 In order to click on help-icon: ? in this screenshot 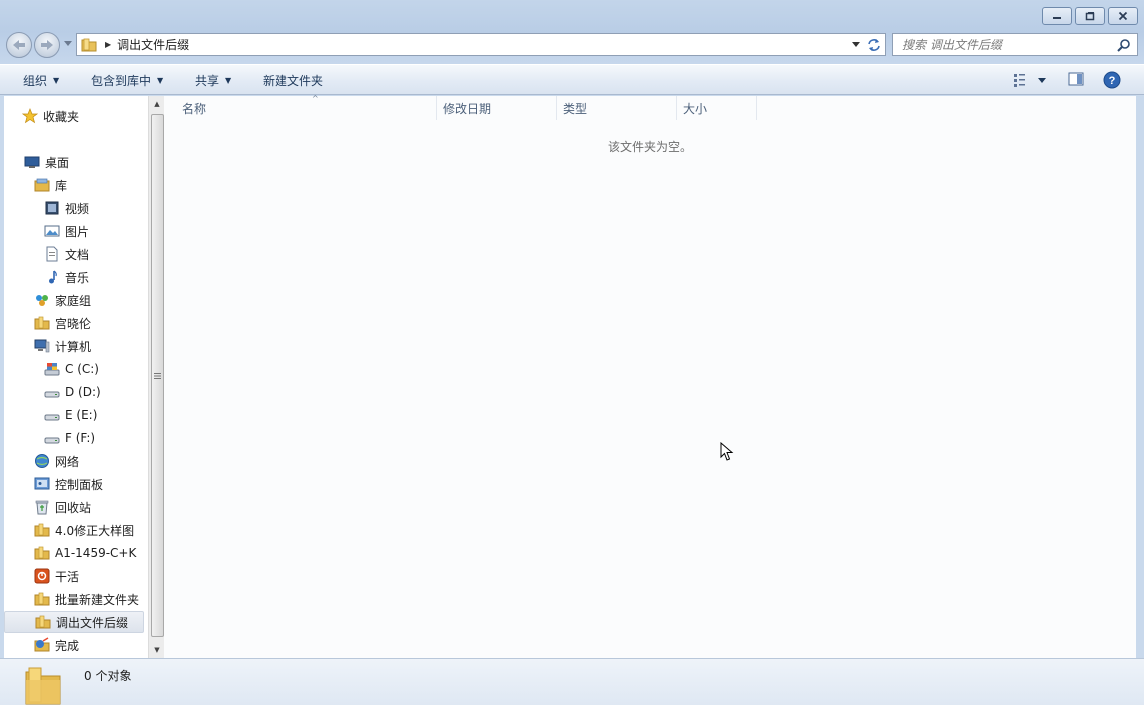, I will do `click(1112, 80)`.